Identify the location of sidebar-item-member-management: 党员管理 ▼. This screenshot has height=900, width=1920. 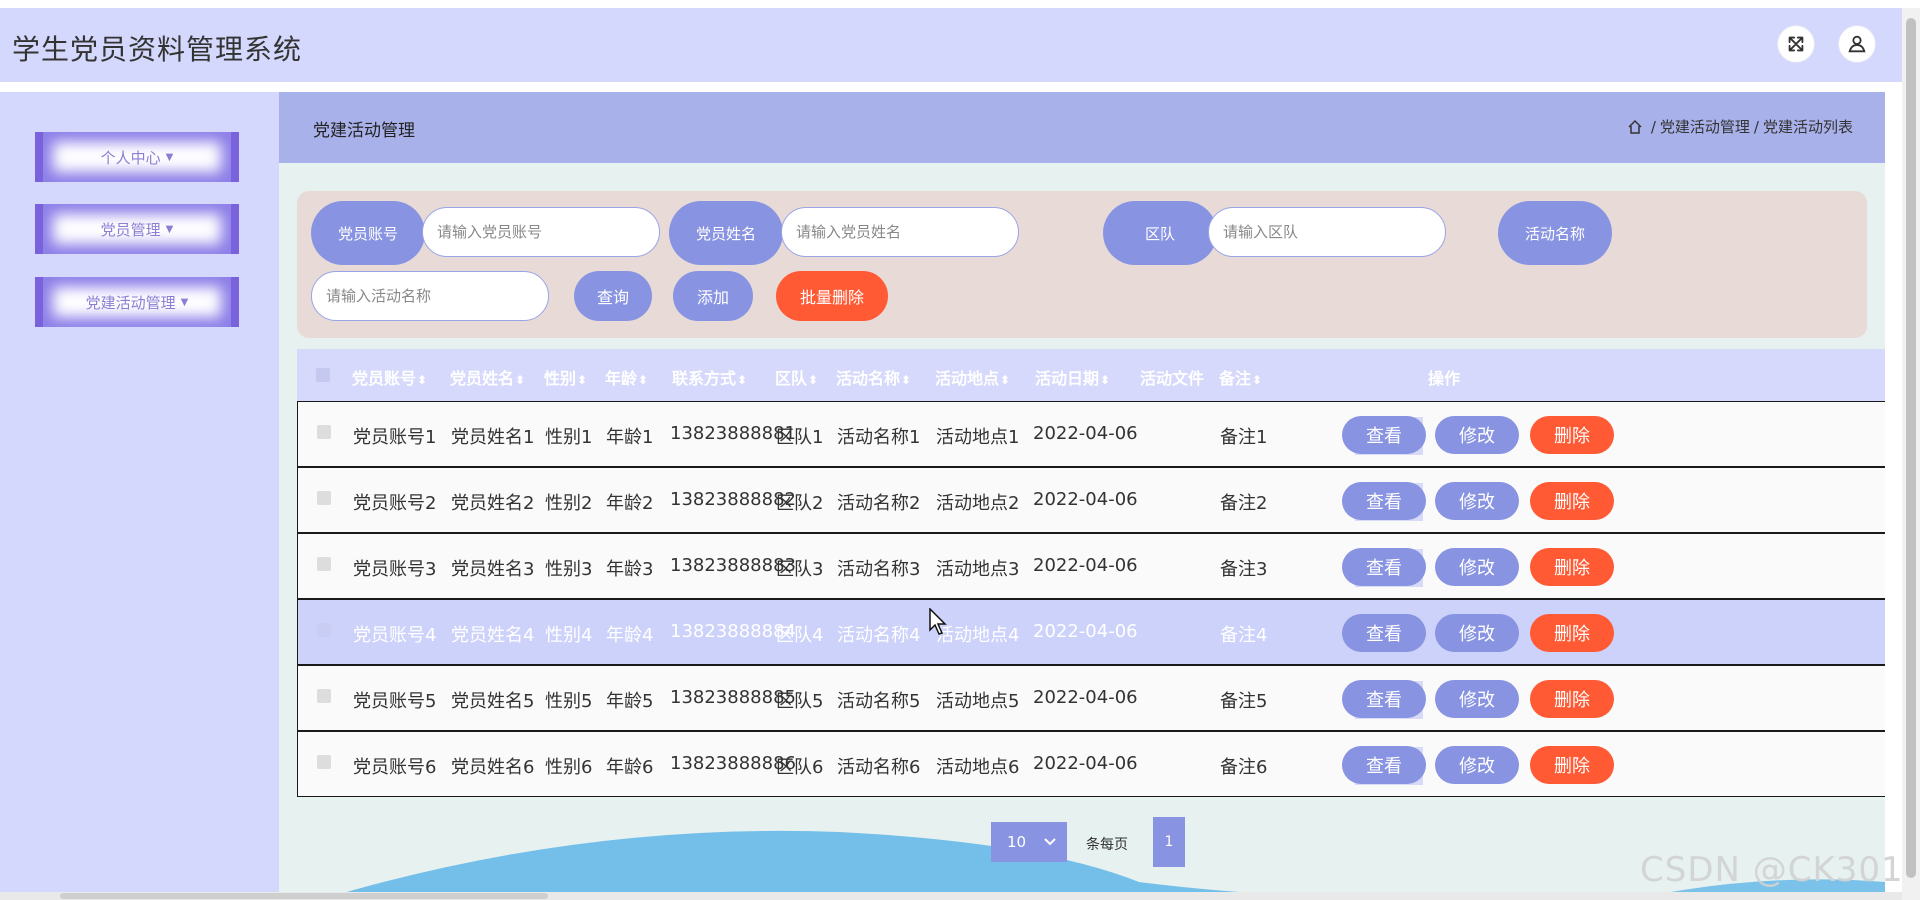
(137, 229).